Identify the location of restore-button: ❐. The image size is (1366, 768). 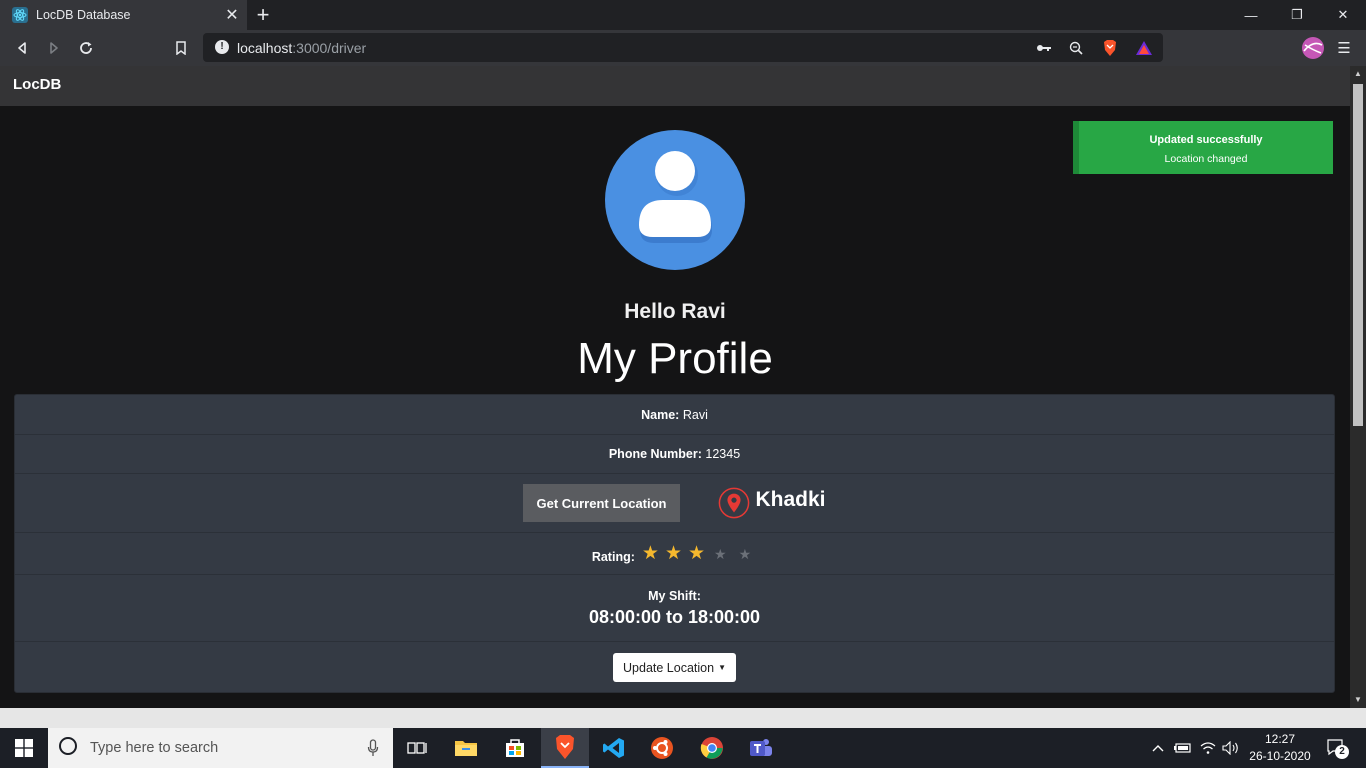
(1297, 15).